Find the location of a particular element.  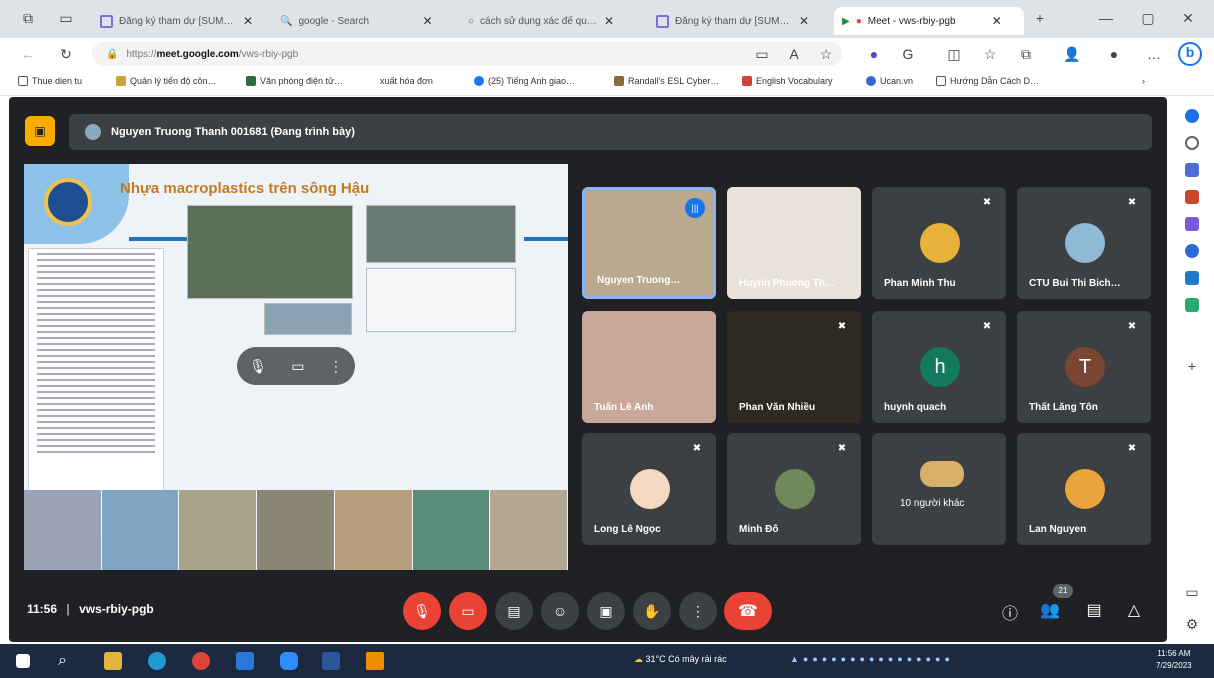

weather-widget: ☁ 31°C Có mây rải rác is located at coordinates (680, 659).